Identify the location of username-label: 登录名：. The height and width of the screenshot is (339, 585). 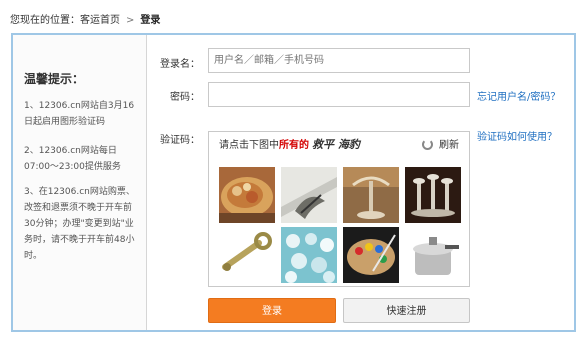
(180, 64).